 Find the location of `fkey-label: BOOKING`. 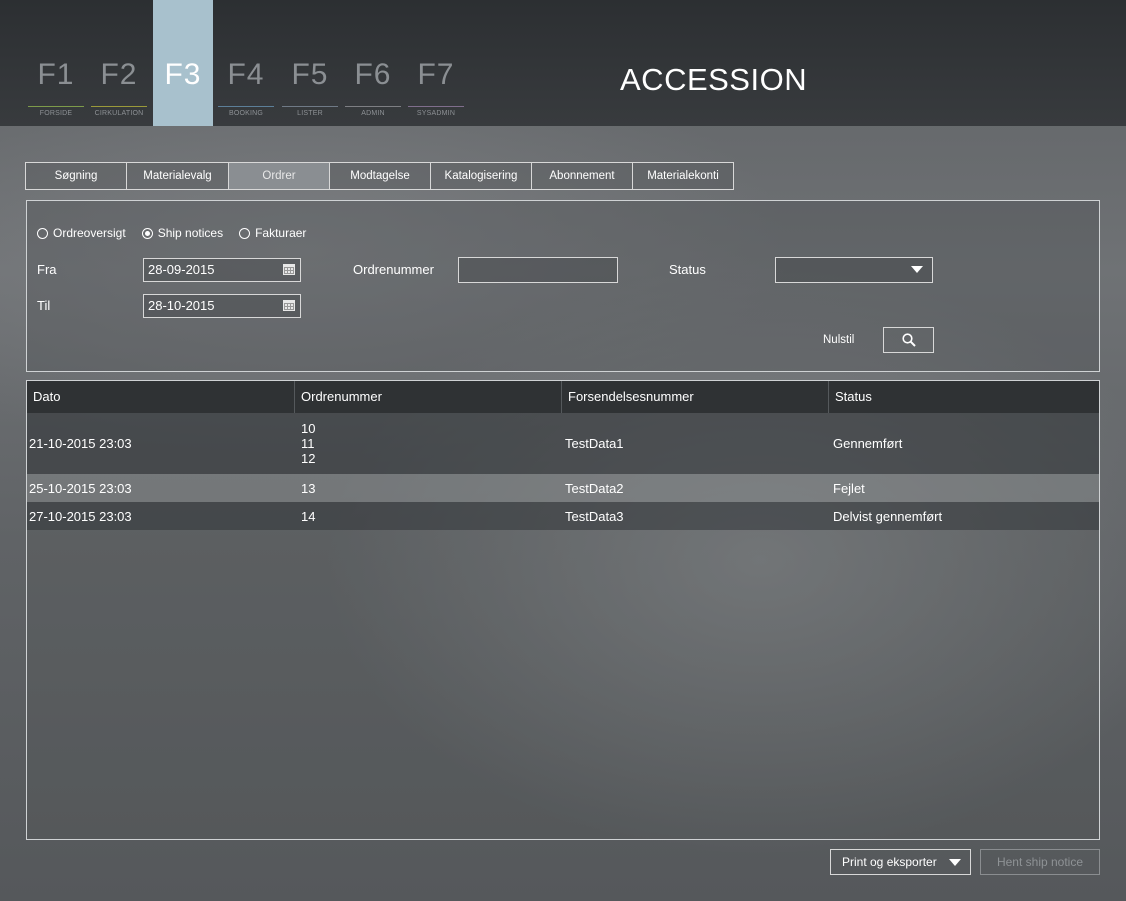

fkey-label: BOOKING is located at coordinates (246, 113).